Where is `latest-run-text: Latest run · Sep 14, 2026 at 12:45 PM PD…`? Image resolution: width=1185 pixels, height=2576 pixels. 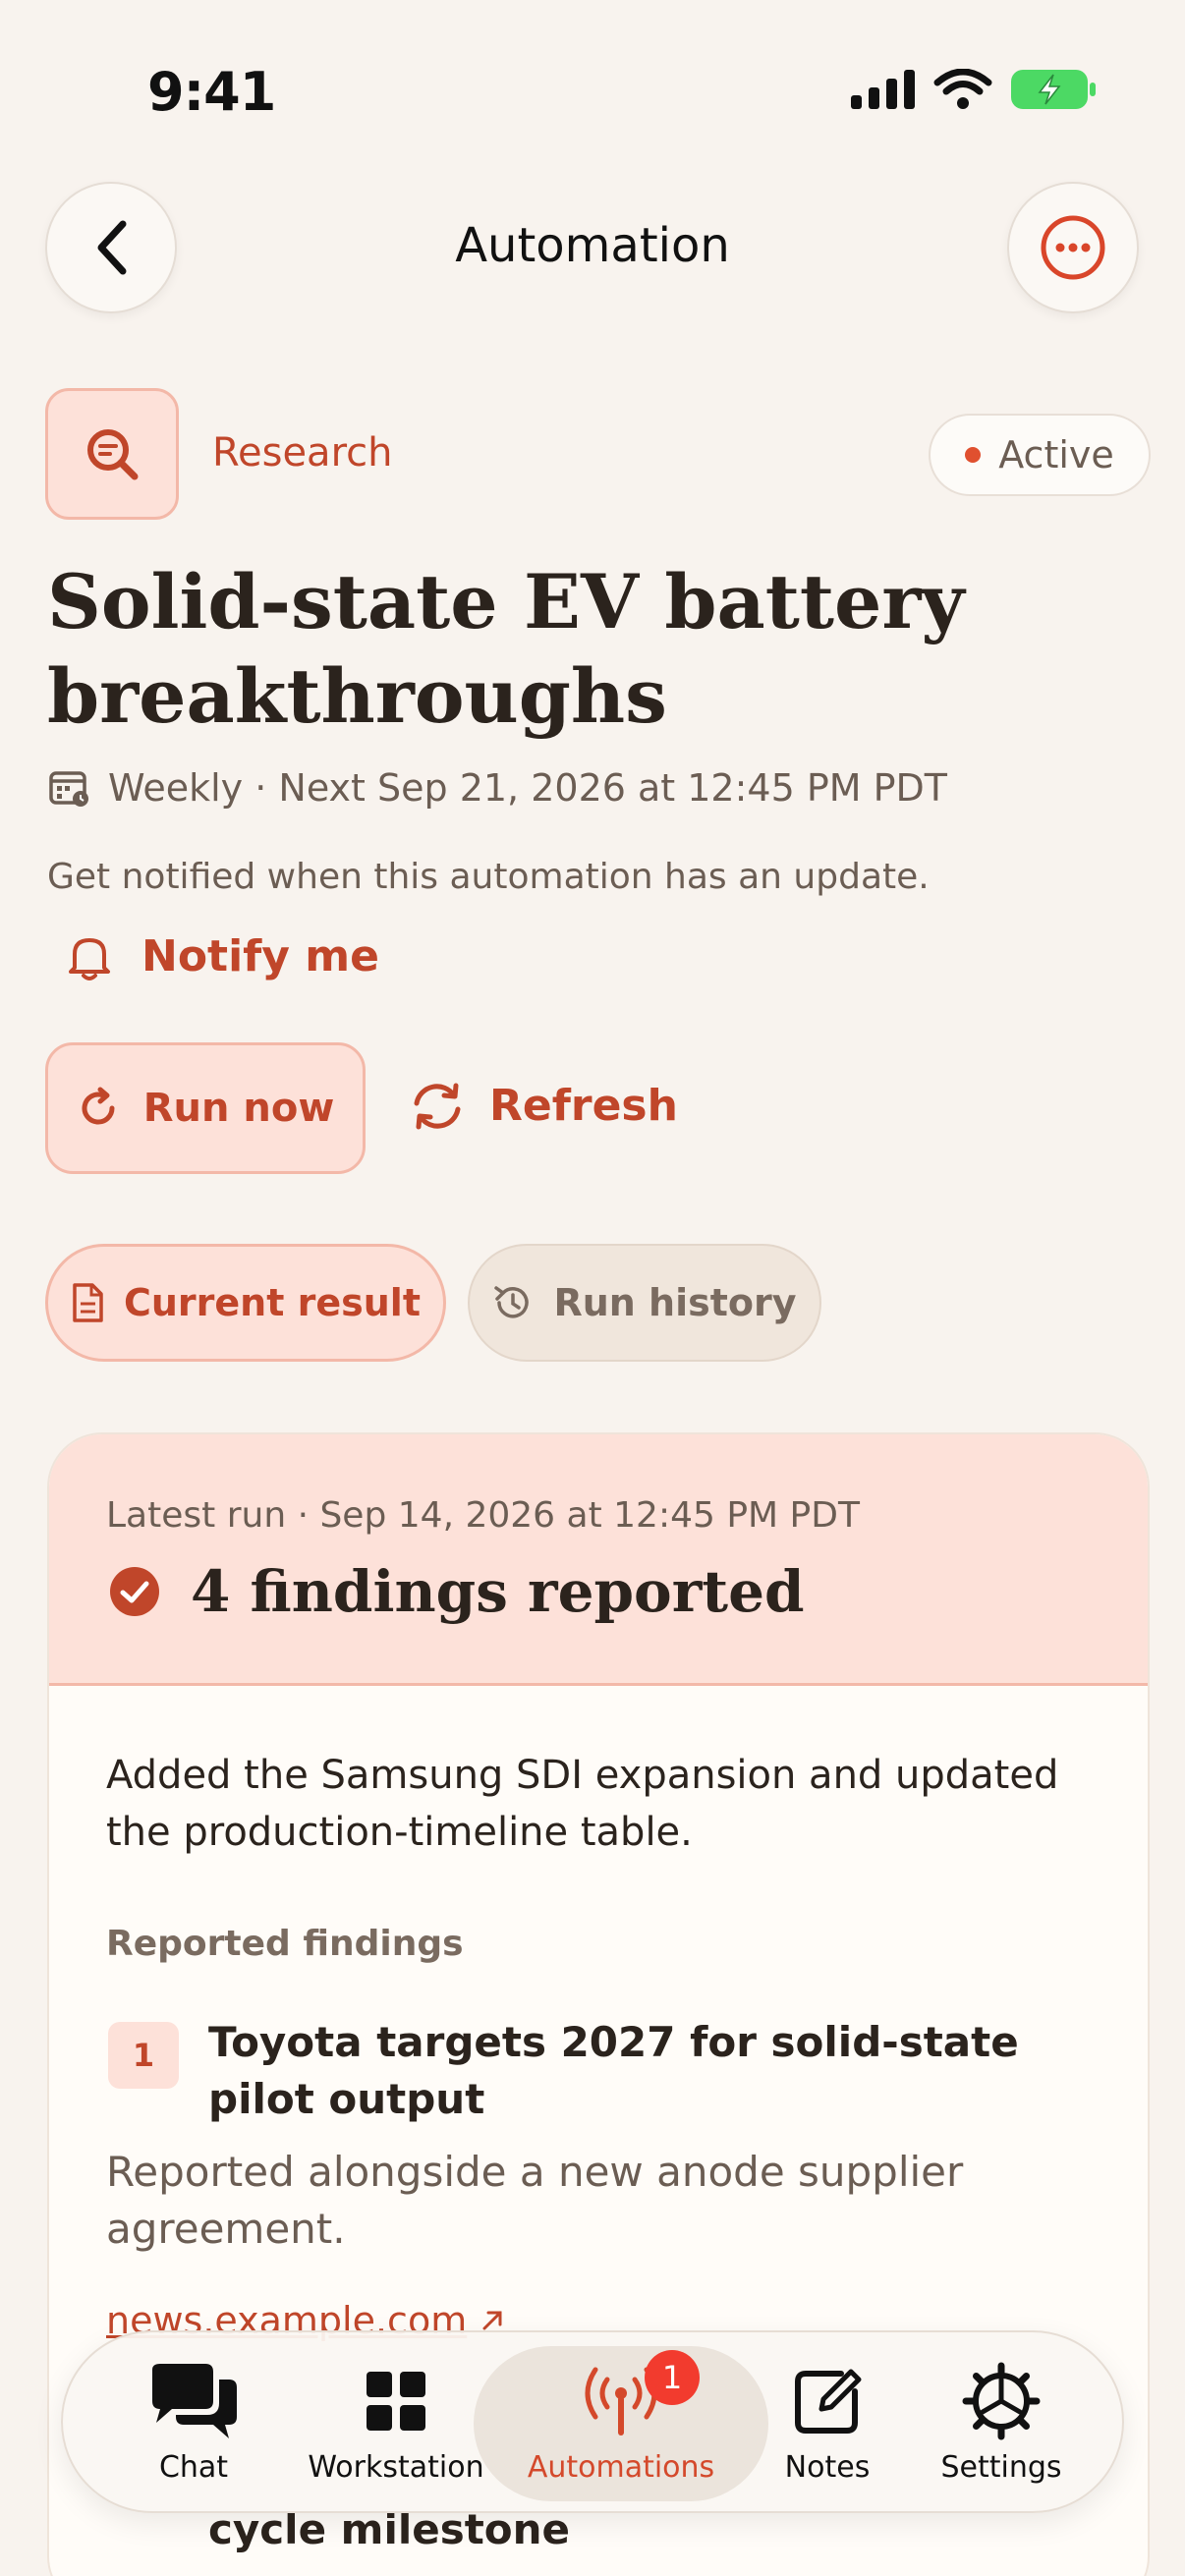 latest-run-text: Latest run · Sep 14, 2026 at 12:45 PM PD… is located at coordinates (483, 1515).